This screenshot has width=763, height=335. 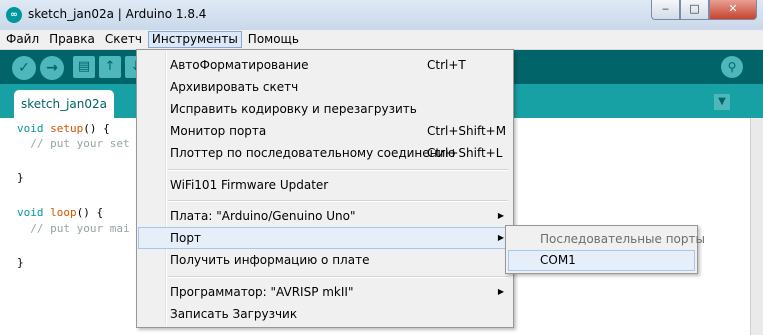 I want to click on upload-icon: →, so click(x=52, y=68).